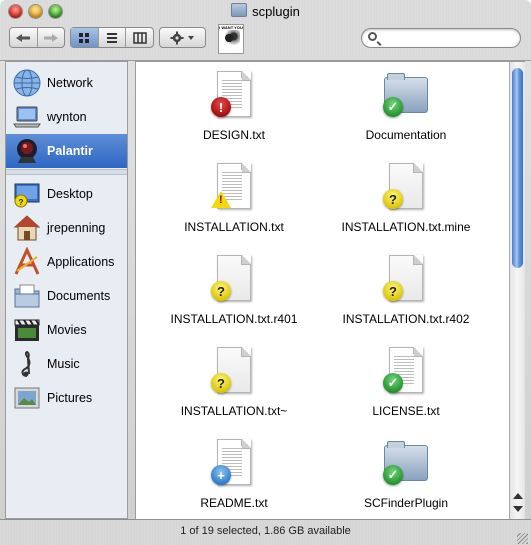 The image size is (531, 545). I want to click on document-icon: ✓, so click(406, 371).